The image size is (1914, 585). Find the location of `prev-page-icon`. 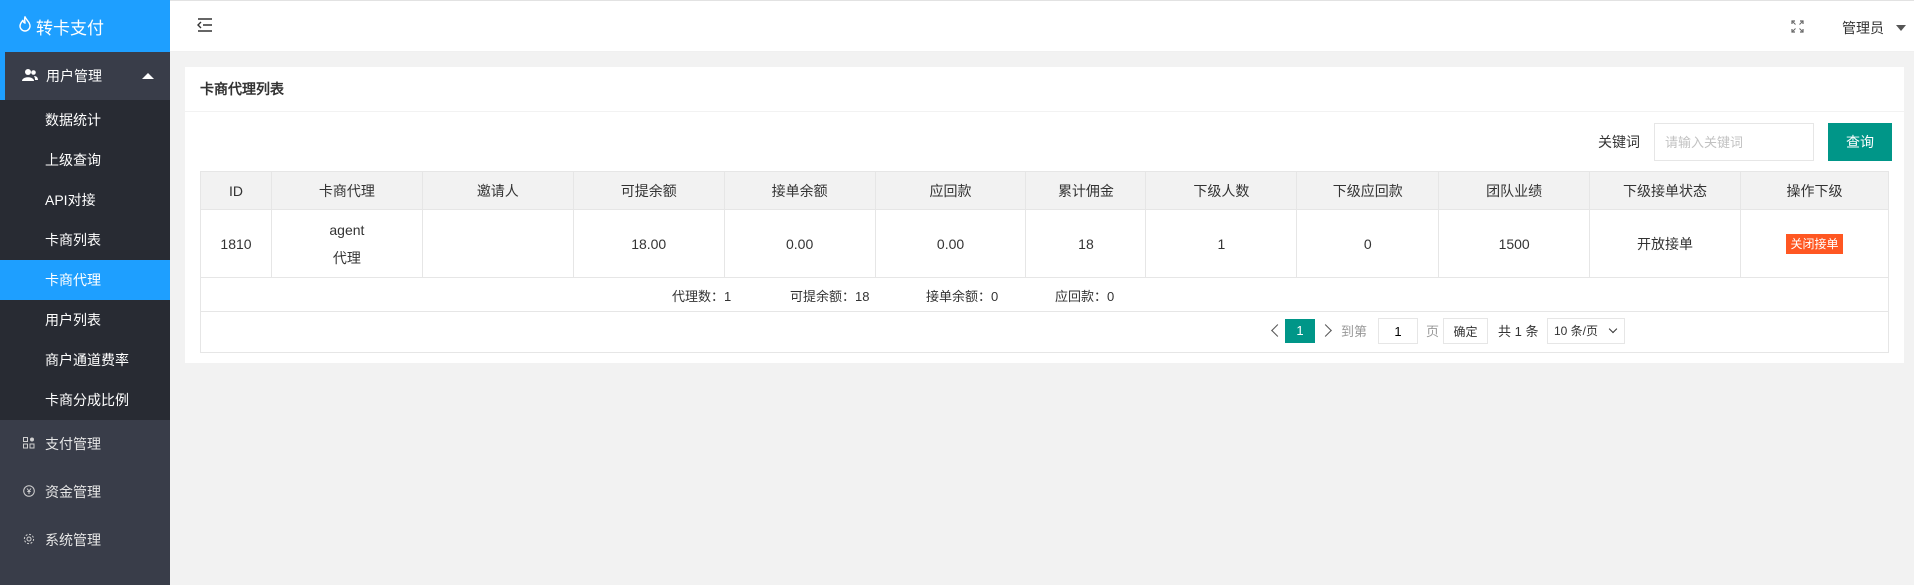

prev-page-icon is located at coordinates (1277, 330).